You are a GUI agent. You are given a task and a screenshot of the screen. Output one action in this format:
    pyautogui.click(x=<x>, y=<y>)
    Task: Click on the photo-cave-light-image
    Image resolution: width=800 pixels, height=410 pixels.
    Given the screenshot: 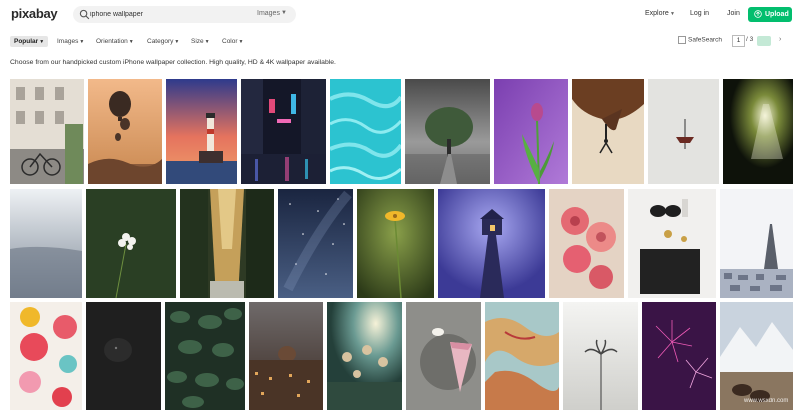 What is the action you would take?
    pyautogui.click(x=758, y=131)
    